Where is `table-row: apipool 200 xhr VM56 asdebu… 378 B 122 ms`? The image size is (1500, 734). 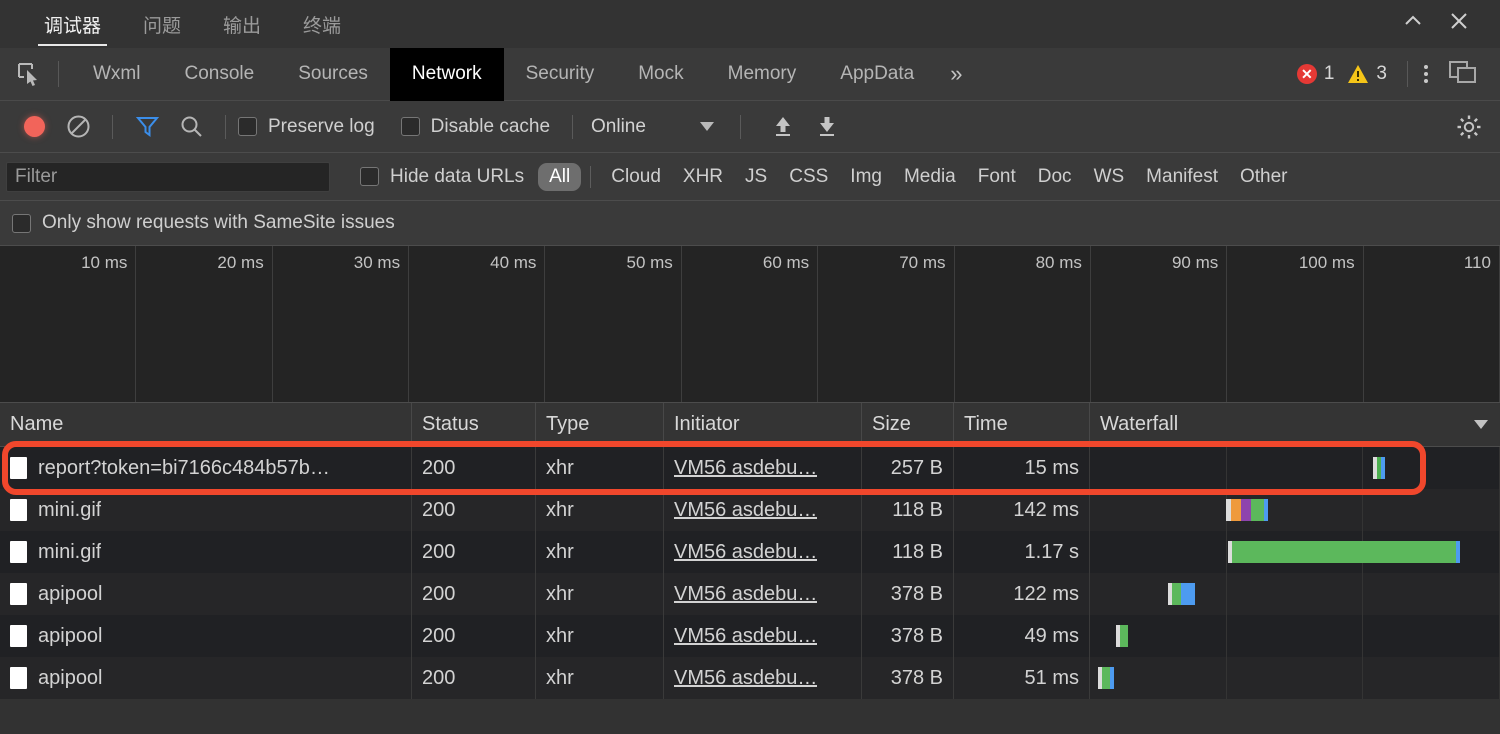
table-row: apipool 200 xhr VM56 asdebu… 378 B 122 ms is located at coordinates (750, 594).